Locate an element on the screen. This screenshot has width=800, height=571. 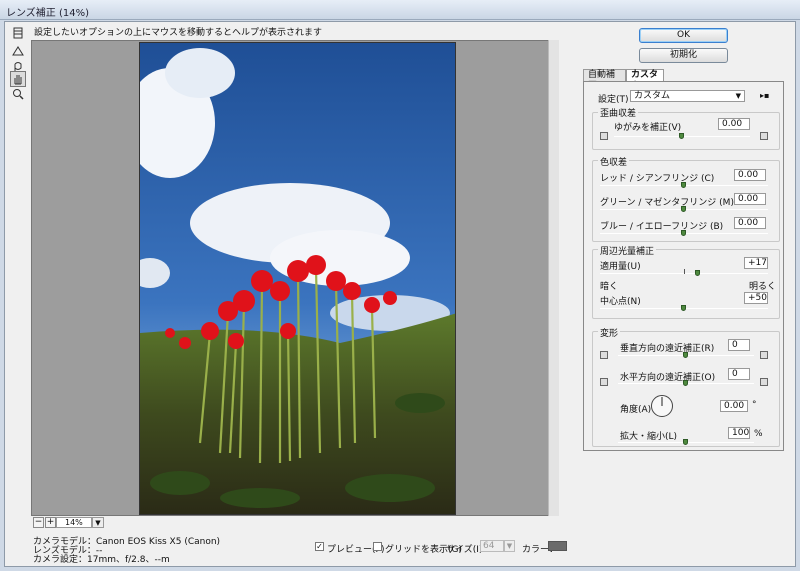
vignette-midpoint-label: 中心点(N) is located at coordinates (620, 302).